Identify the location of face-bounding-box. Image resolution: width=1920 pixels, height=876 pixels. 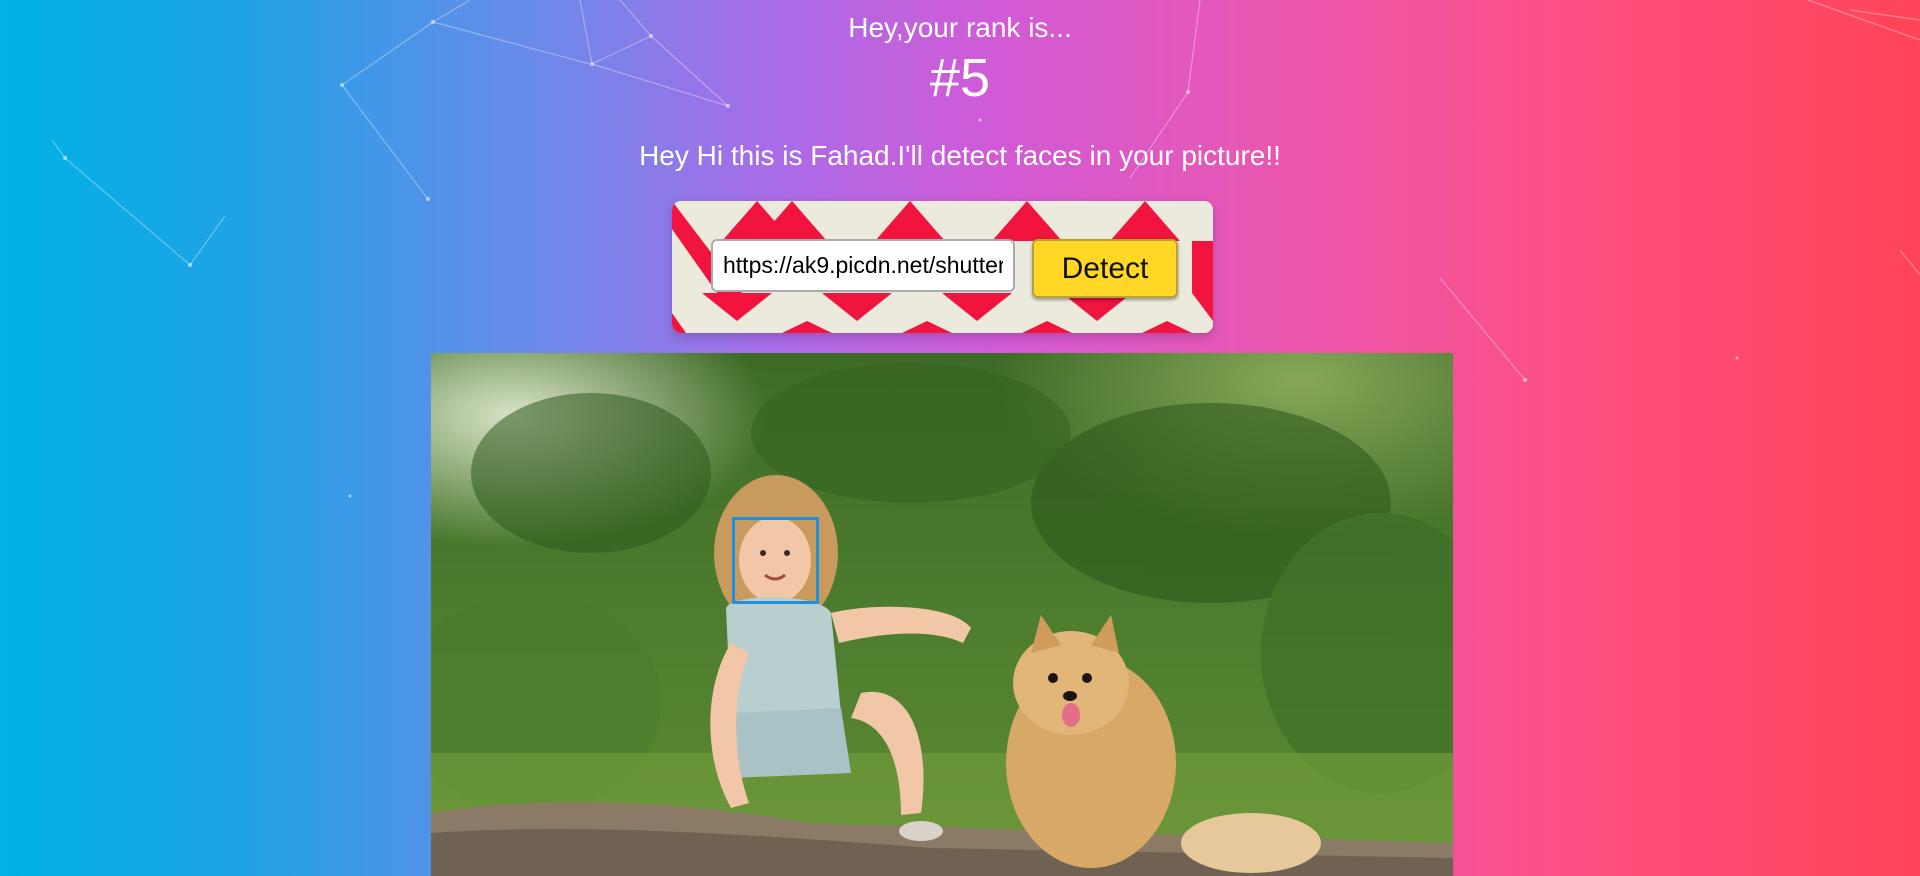
(775, 560).